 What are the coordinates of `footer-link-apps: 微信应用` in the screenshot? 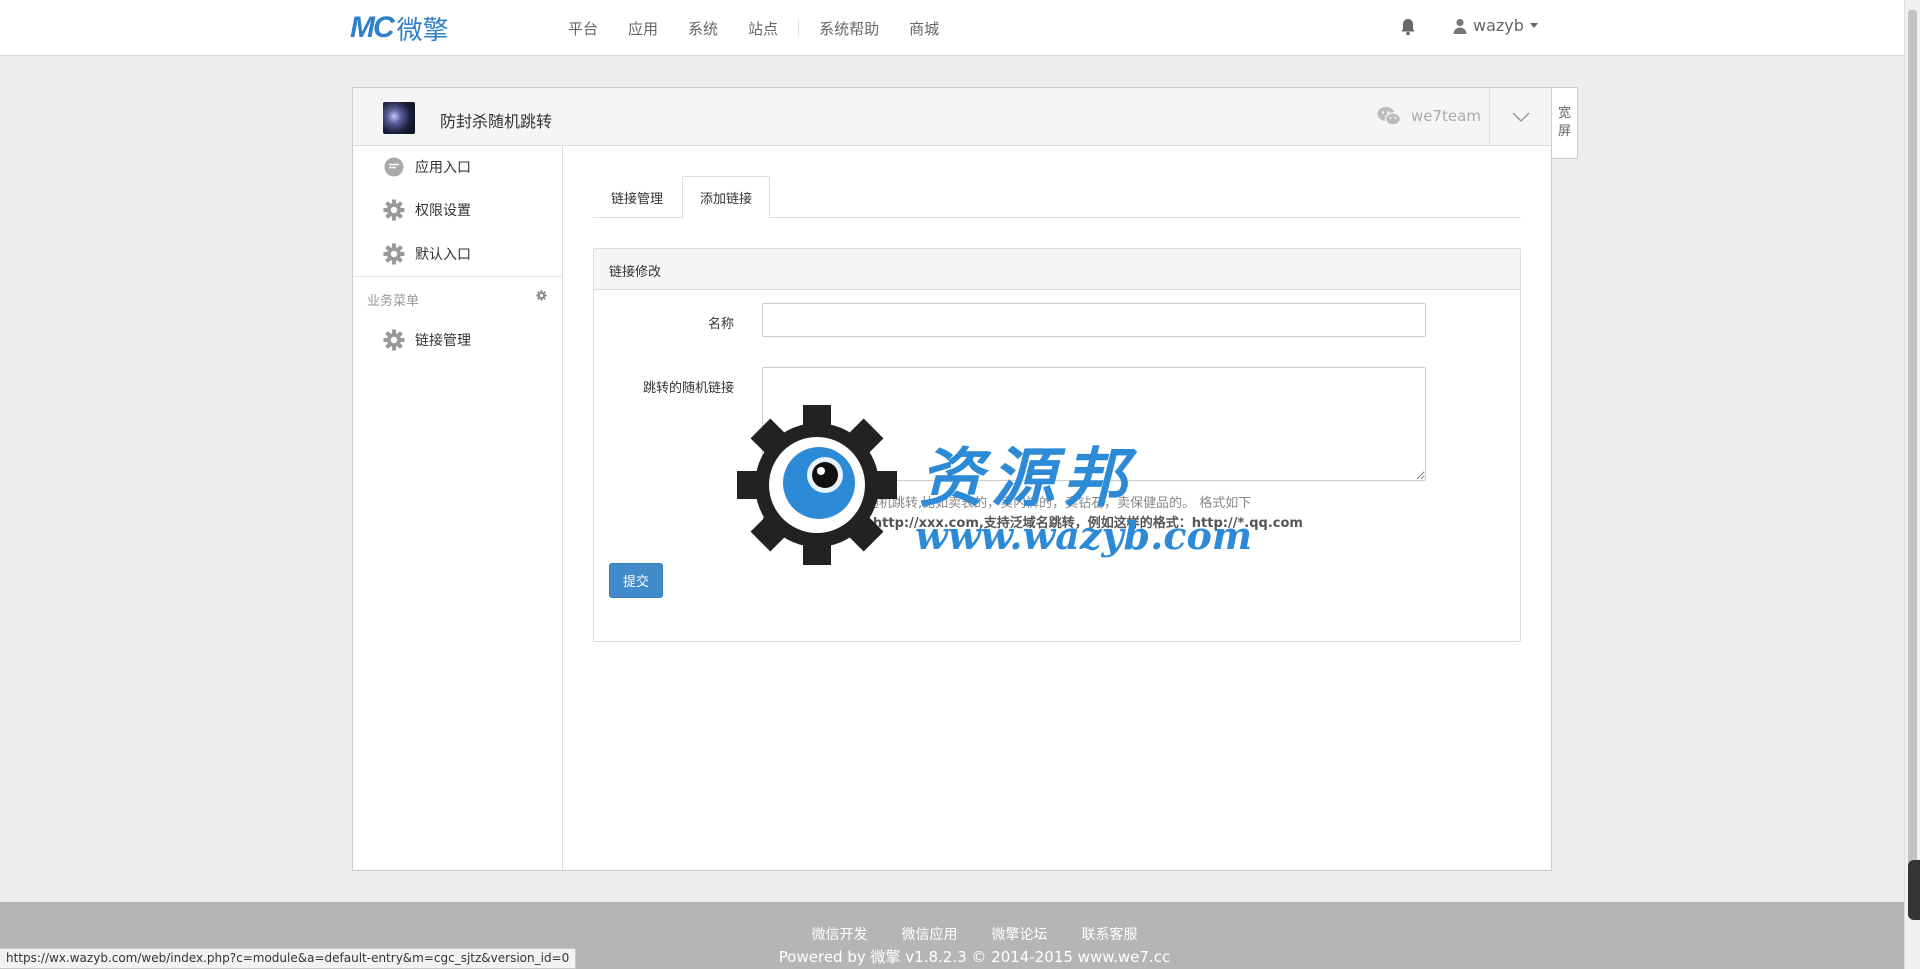 It's located at (930, 934).